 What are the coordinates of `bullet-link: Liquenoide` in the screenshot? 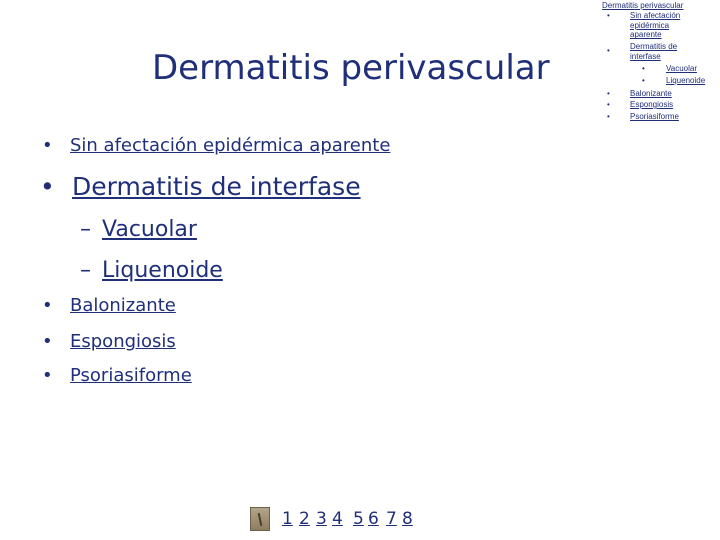 It's located at (162, 271).